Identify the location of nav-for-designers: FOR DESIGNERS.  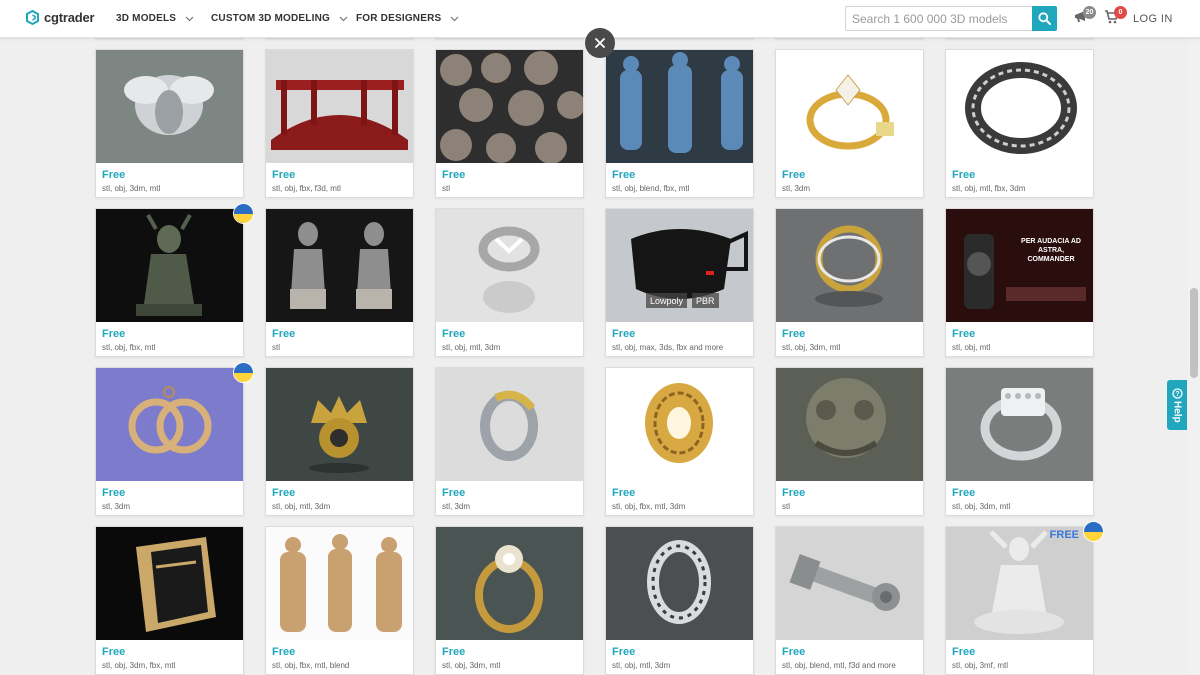
(407, 18).